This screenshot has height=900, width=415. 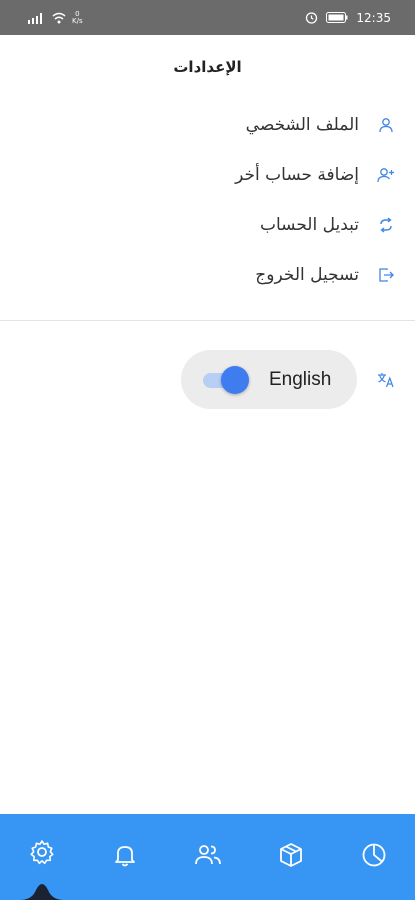 I want to click on nav-products, so click(x=291, y=857).